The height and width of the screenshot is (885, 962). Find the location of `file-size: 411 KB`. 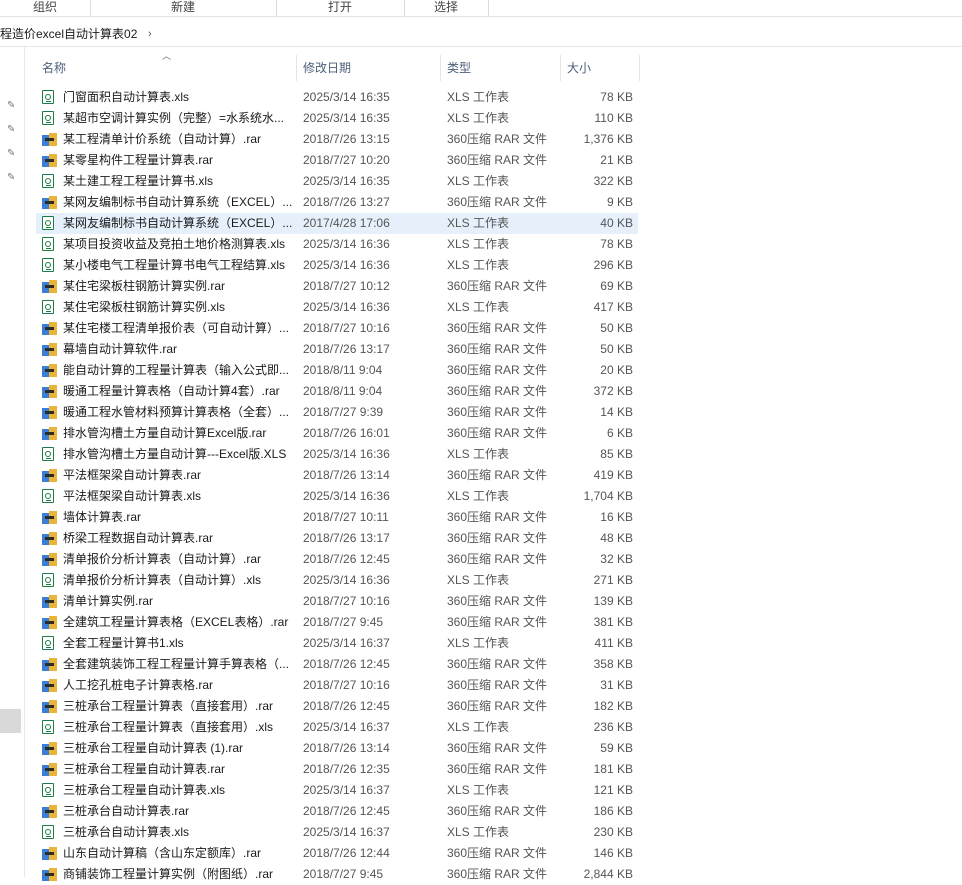

file-size: 411 KB is located at coordinates (613, 643).